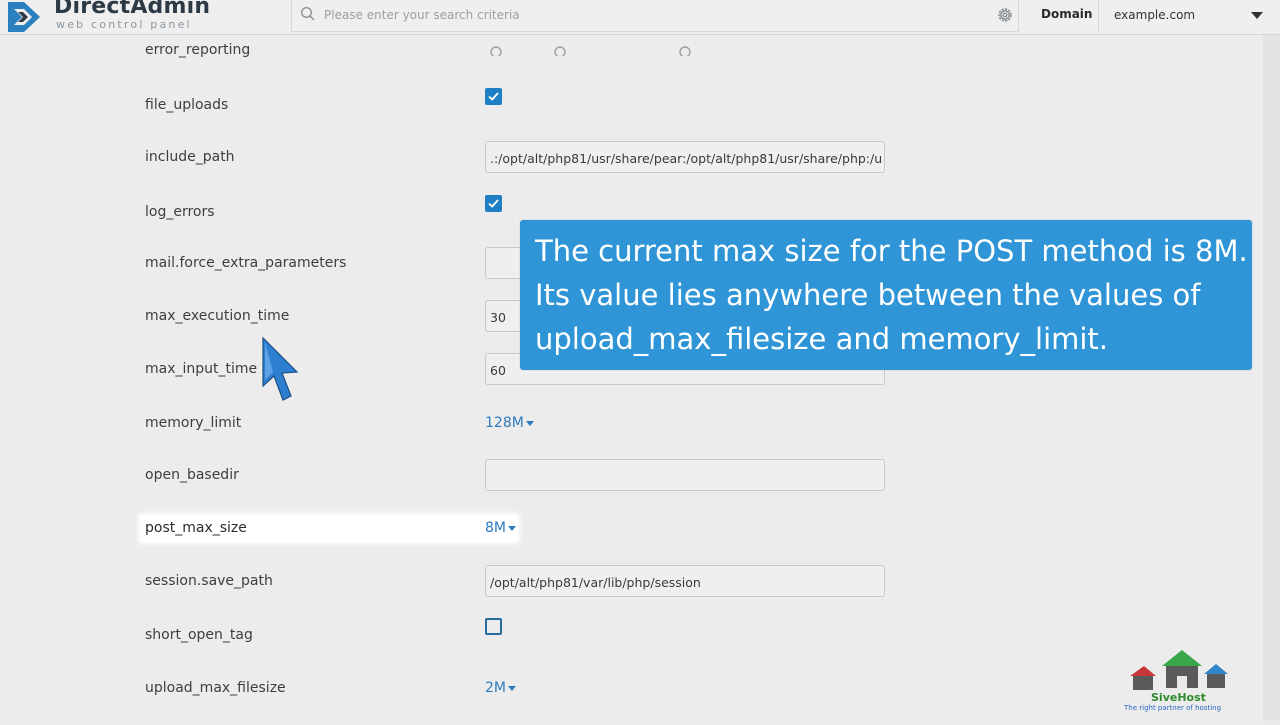 Image resolution: width=1280 pixels, height=725 pixels. I want to click on upload-max-filesize-dropdown: 2M, so click(500, 688).